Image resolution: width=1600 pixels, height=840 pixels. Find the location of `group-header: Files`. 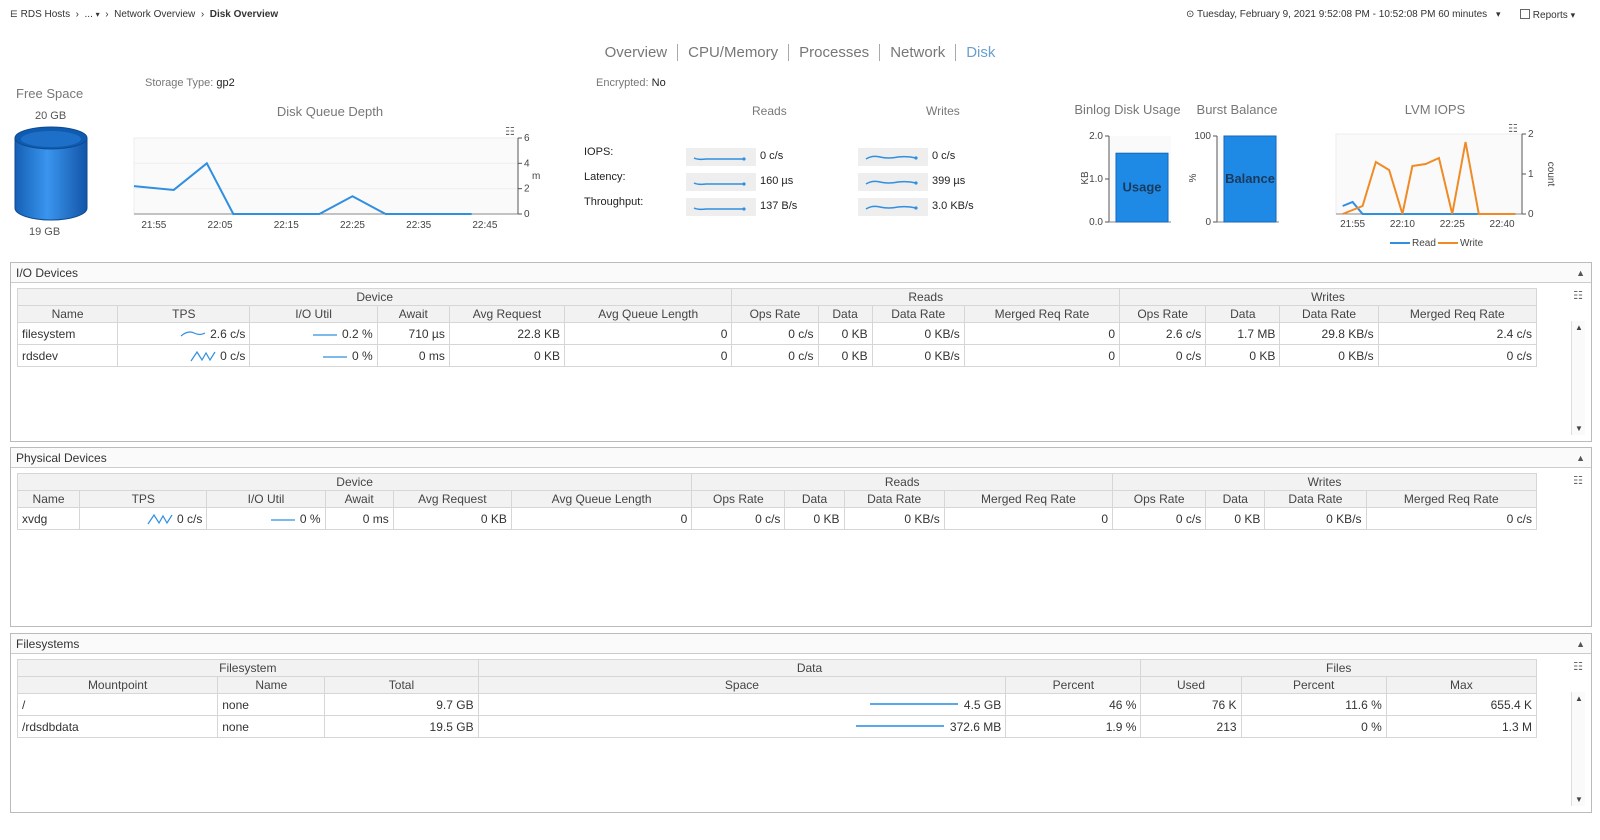

group-header: Files is located at coordinates (1338, 668).